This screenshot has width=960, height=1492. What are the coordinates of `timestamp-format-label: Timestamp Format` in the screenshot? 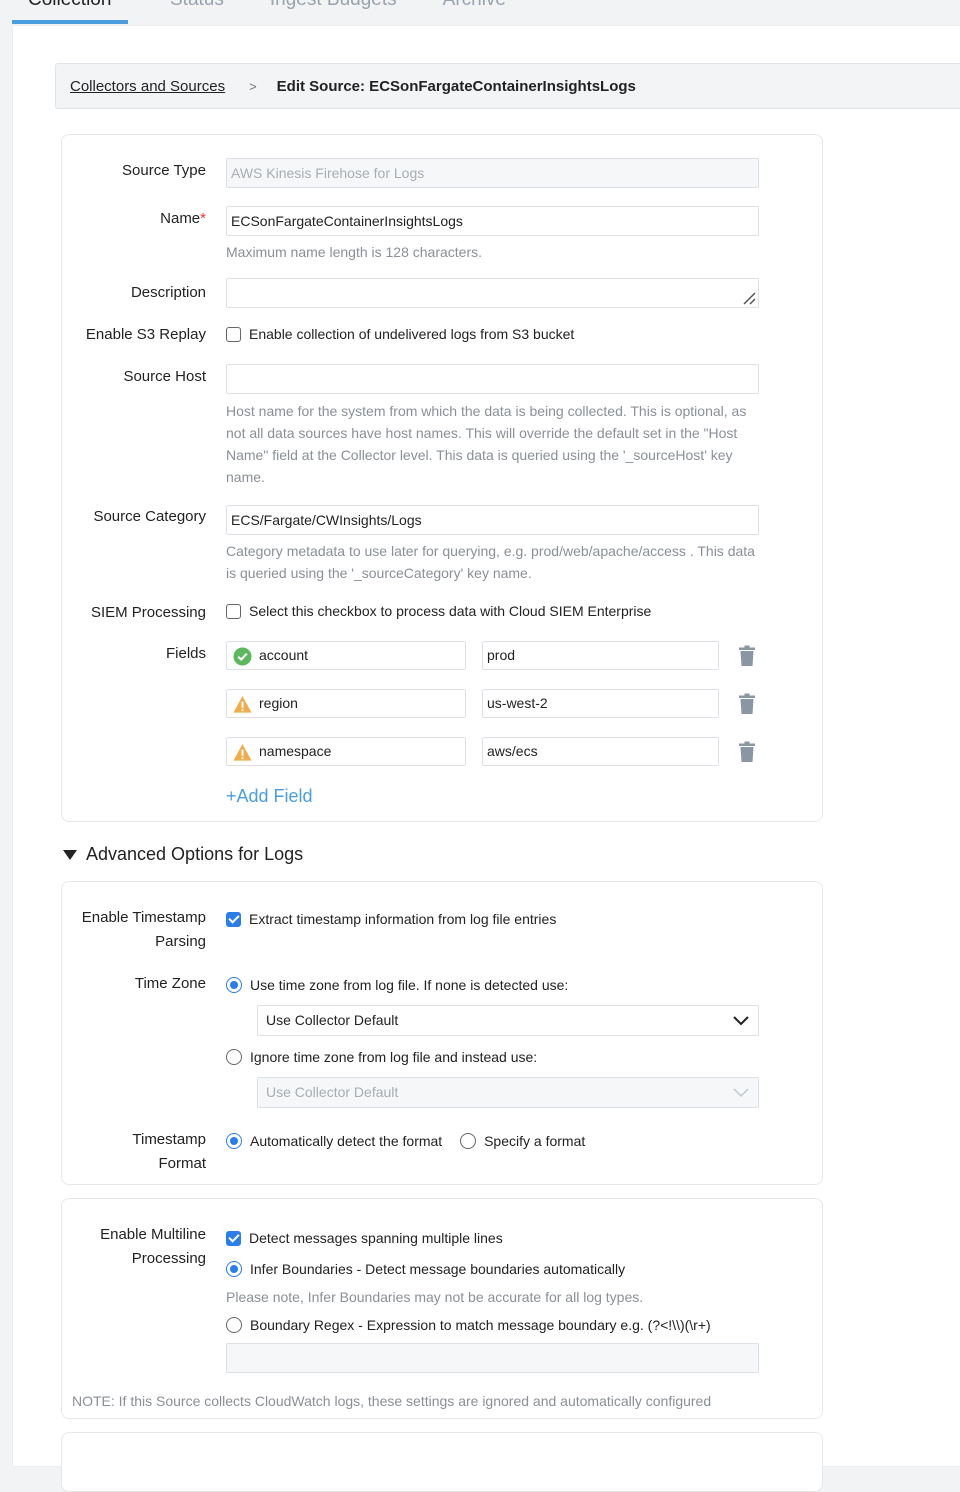 It's located at (169, 1152).